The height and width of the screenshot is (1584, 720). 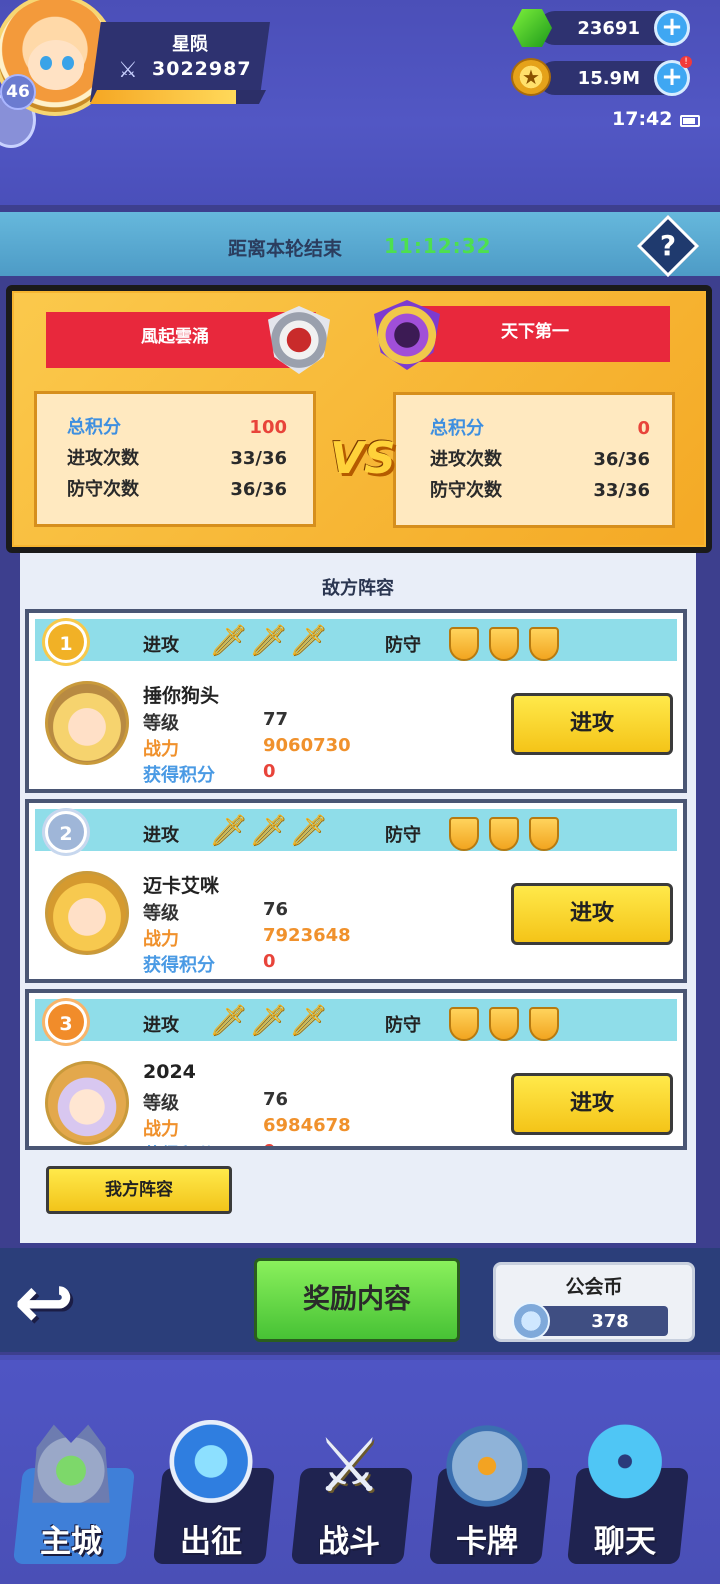 What do you see at coordinates (356, 1069) in the screenshot?
I see `enemy-card: 3进攻🗡🗡🗡防守2024等级76战力6984678获得积分0进攻` at bounding box center [356, 1069].